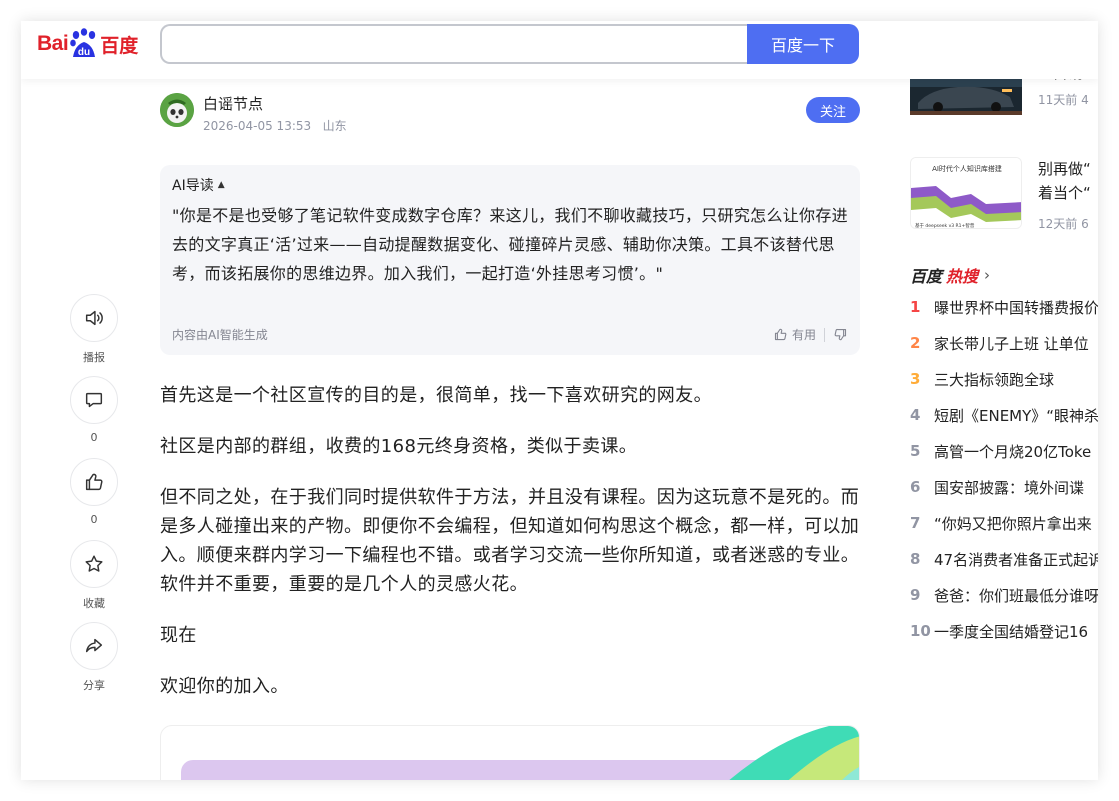  What do you see at coordinates (220, 335) in the screenshot?
I see `ai-source-note: 内容由AI智能生成` at bounding box center [220, 335].